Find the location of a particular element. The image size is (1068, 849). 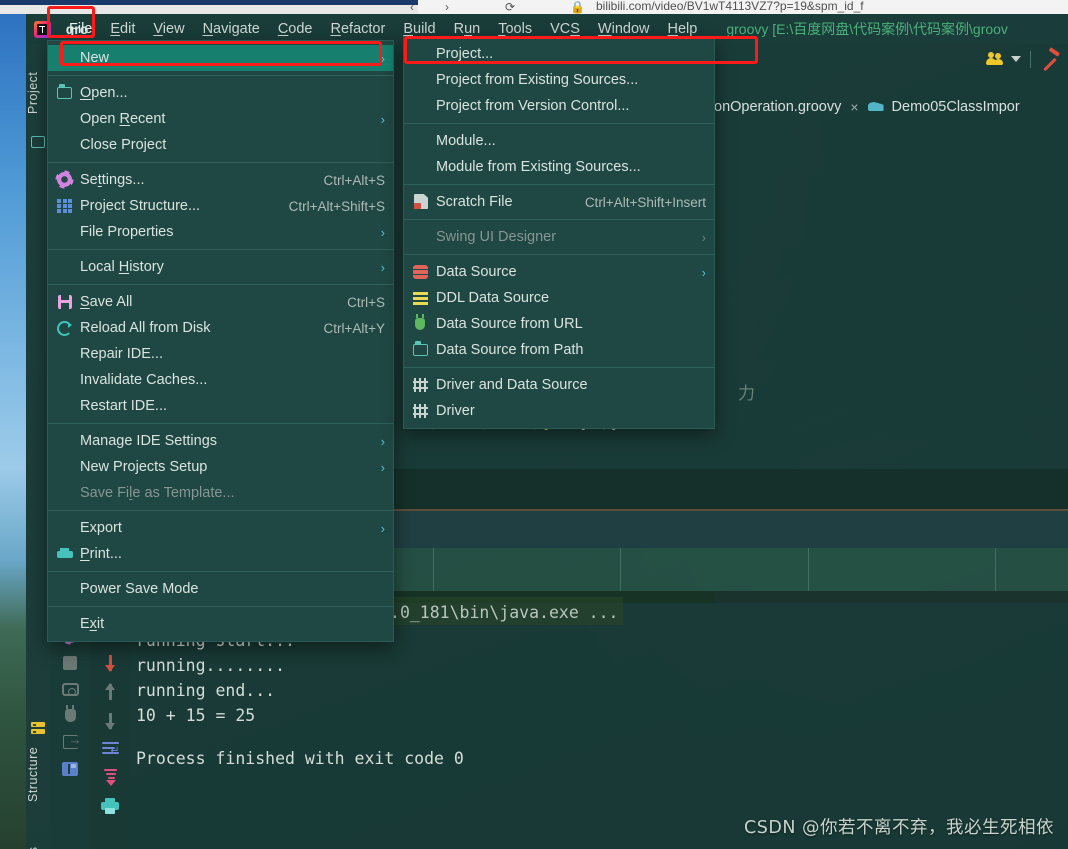

close-icon: × is located at coordinates (854, 107).